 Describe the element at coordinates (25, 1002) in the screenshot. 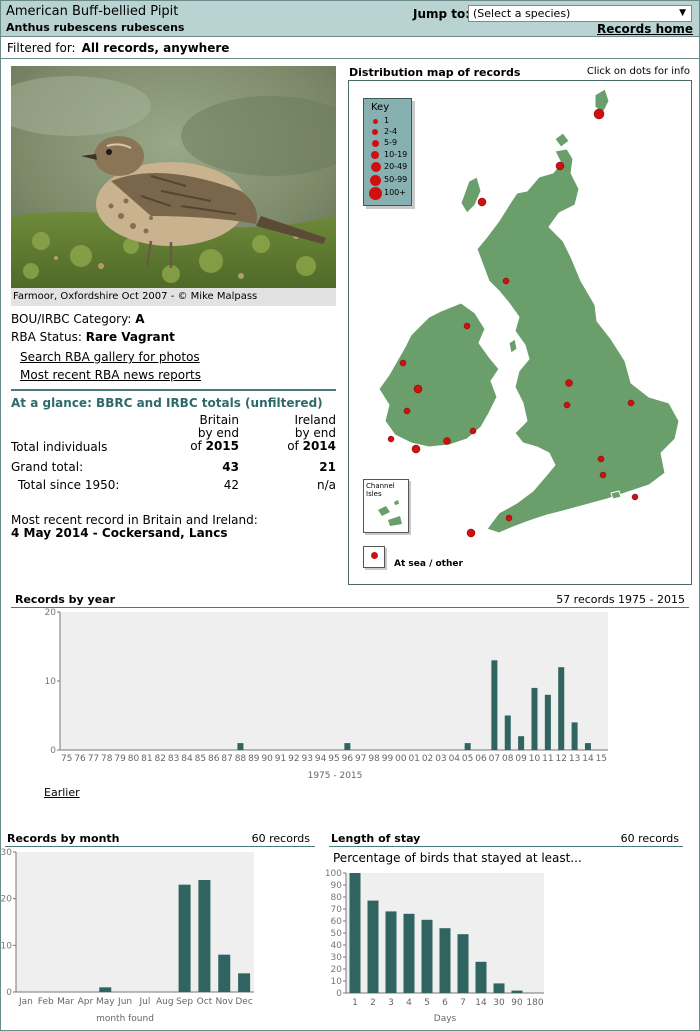

I see `x-tick-label: Jan` at that location.